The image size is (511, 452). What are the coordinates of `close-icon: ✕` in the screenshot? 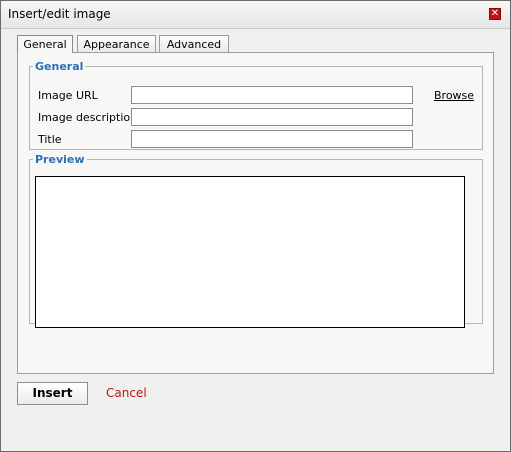 It's located at (495, 13).